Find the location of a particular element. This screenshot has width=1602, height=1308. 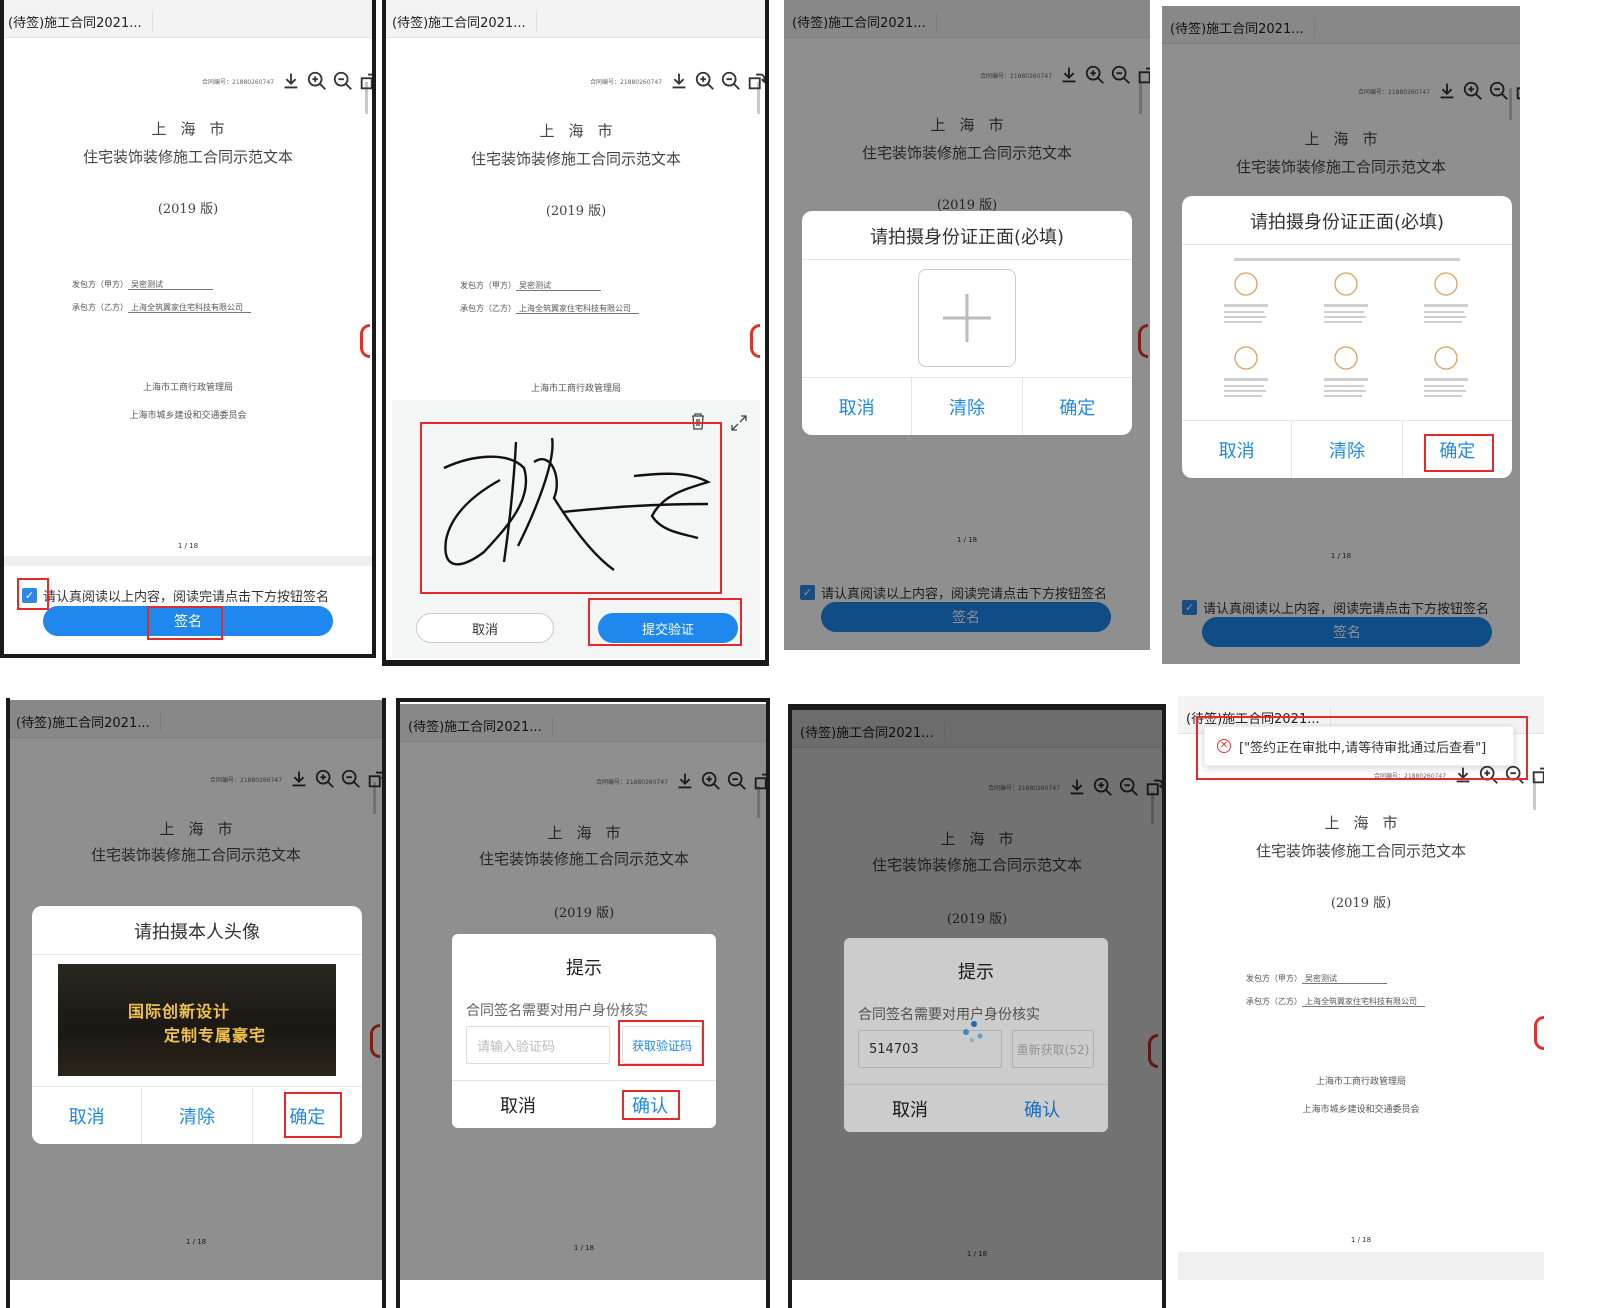

error-message: ["签约正在审批中,请等待审批通过后查看"] is located at coordinates (1363, 748).